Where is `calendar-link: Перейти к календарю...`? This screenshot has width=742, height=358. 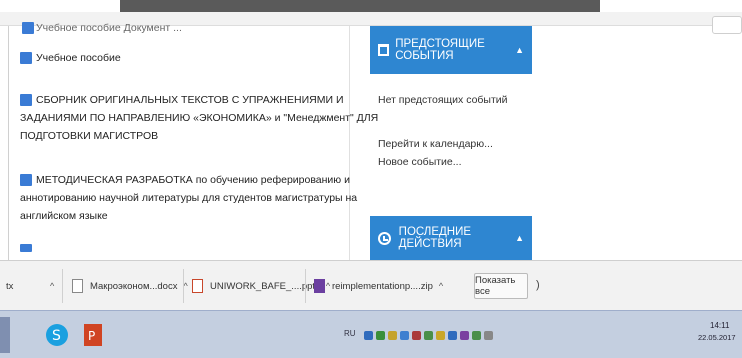 calendar-link: Перейти к календарю... is located at coordinates (435, 144).